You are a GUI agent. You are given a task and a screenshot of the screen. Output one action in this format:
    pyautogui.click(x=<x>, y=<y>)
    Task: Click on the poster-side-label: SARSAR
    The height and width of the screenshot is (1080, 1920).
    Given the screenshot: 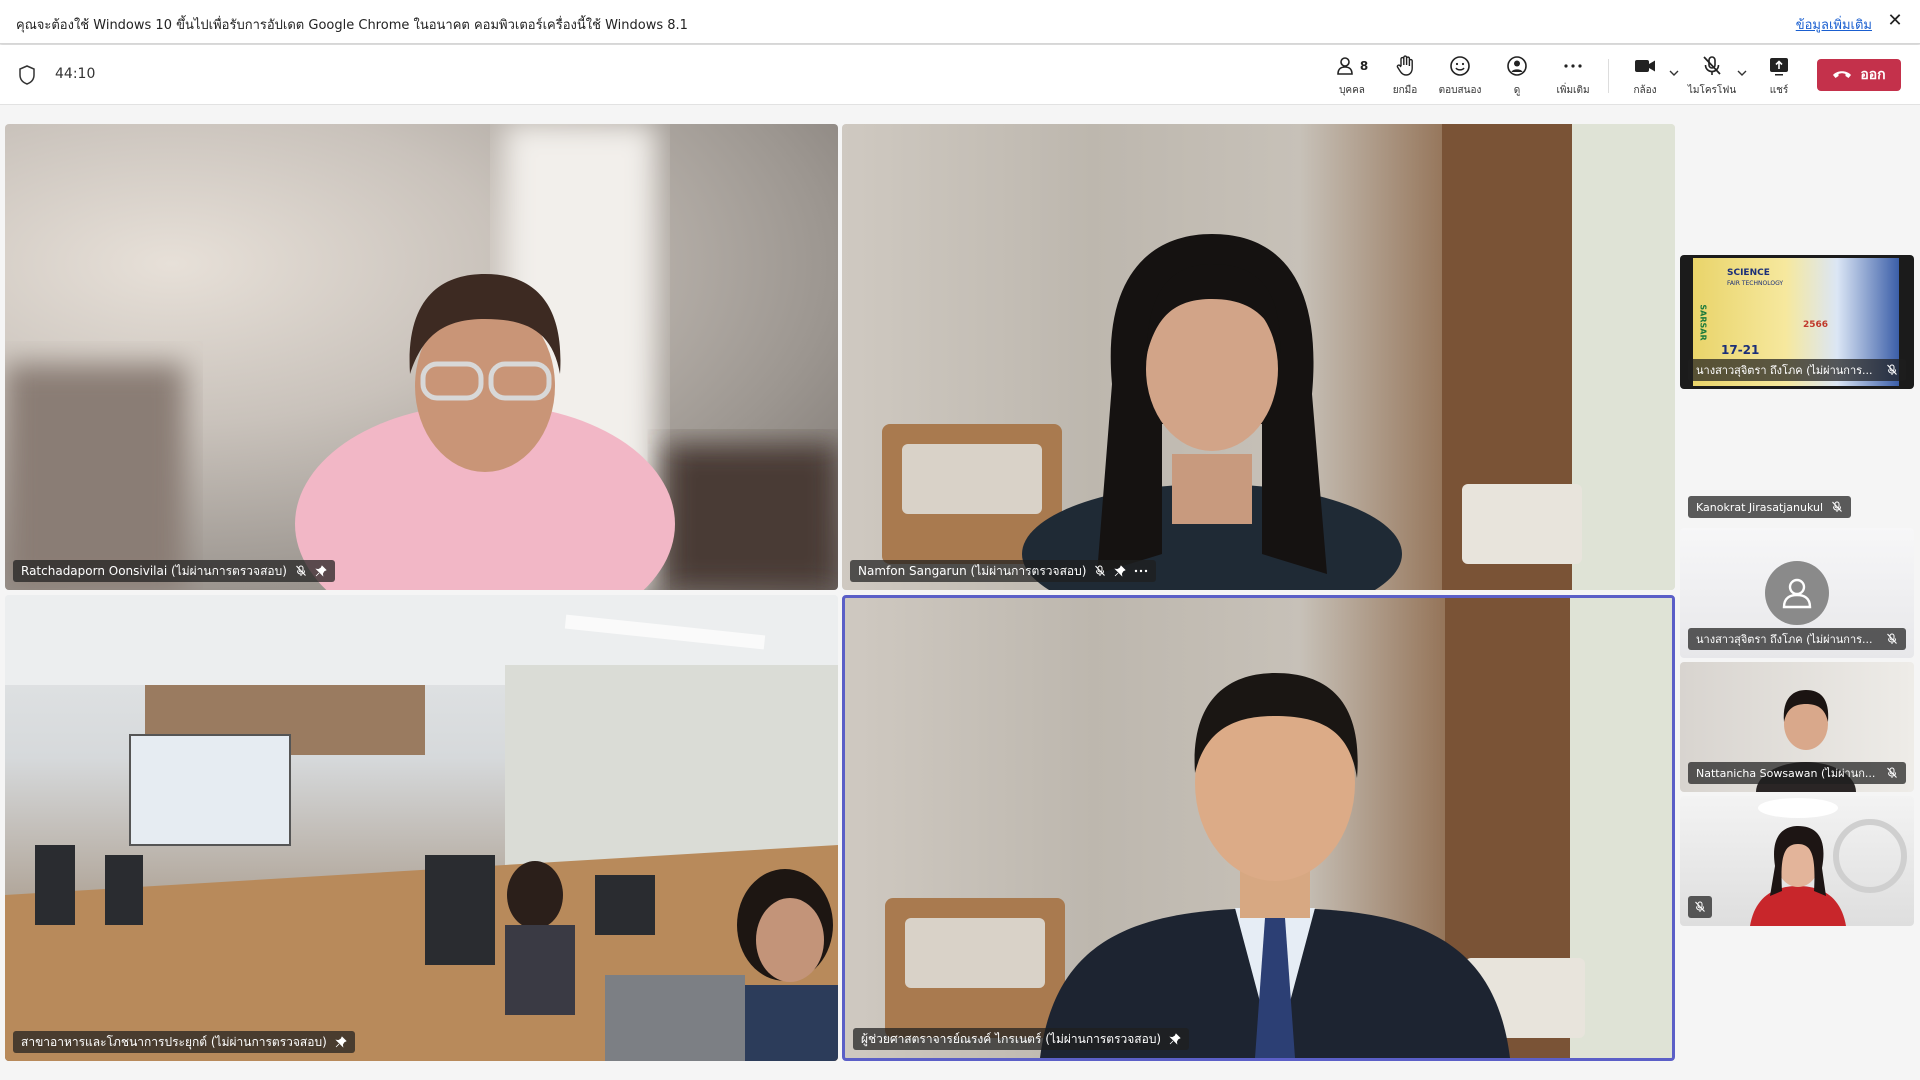 What is the action you would take?
    pyautogui.click(x=1703, y=322)
    